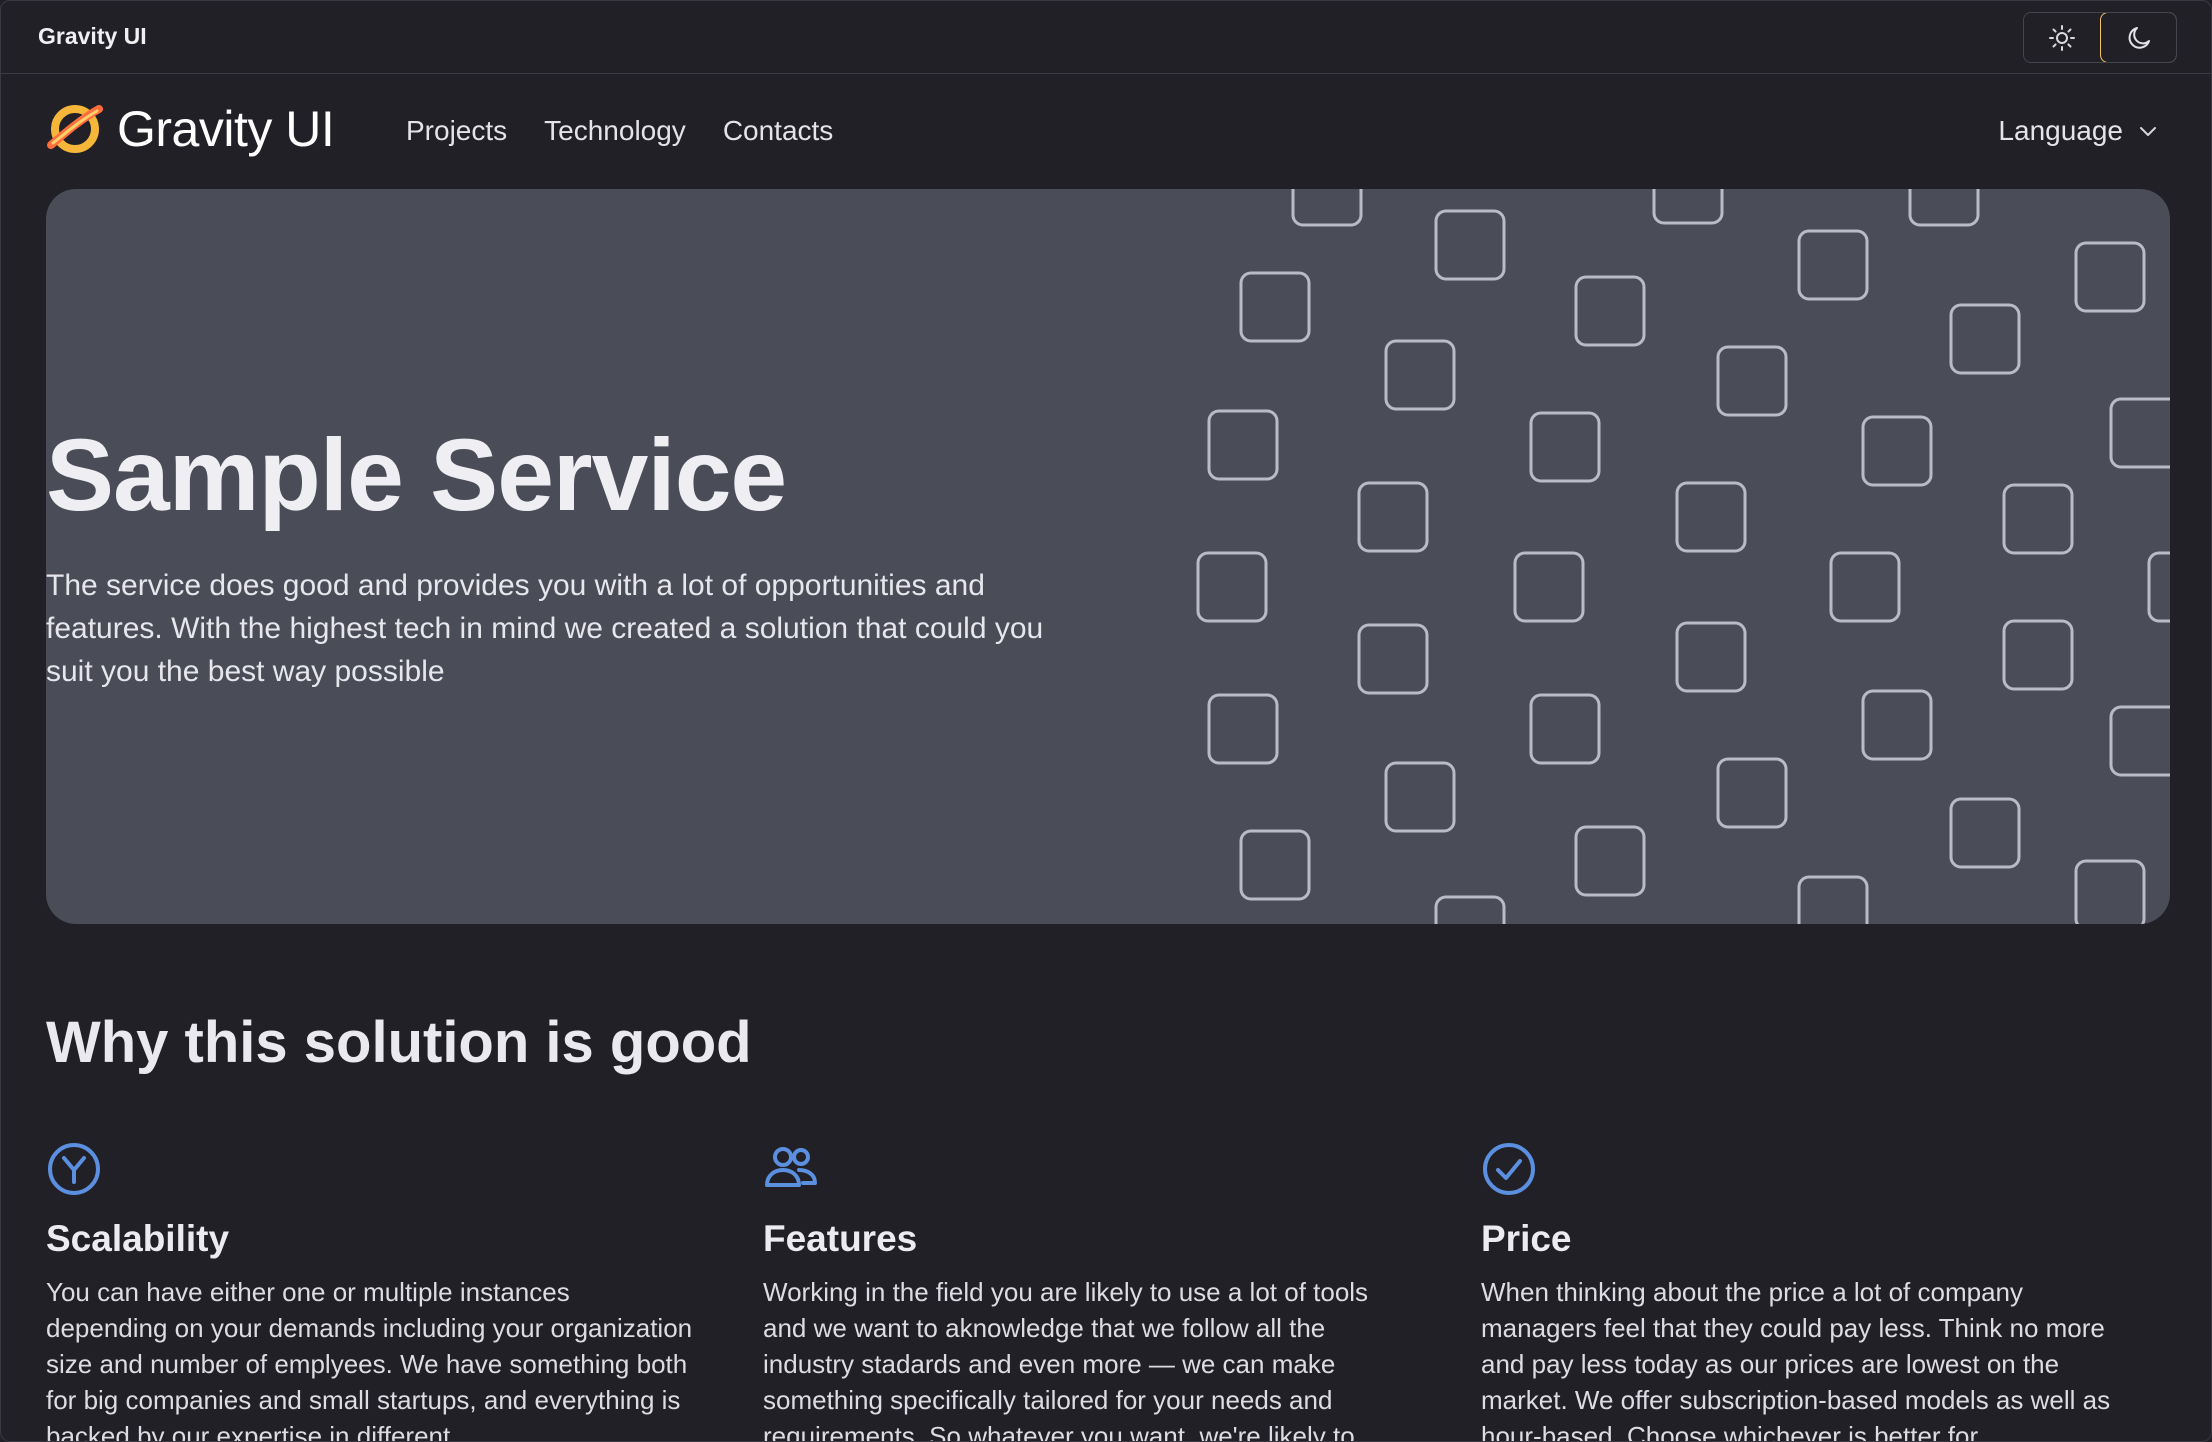 Image resolution: width=2212 pixels, height=1442 pixels. I want to click on scalability-icon, so click(74, 1169).